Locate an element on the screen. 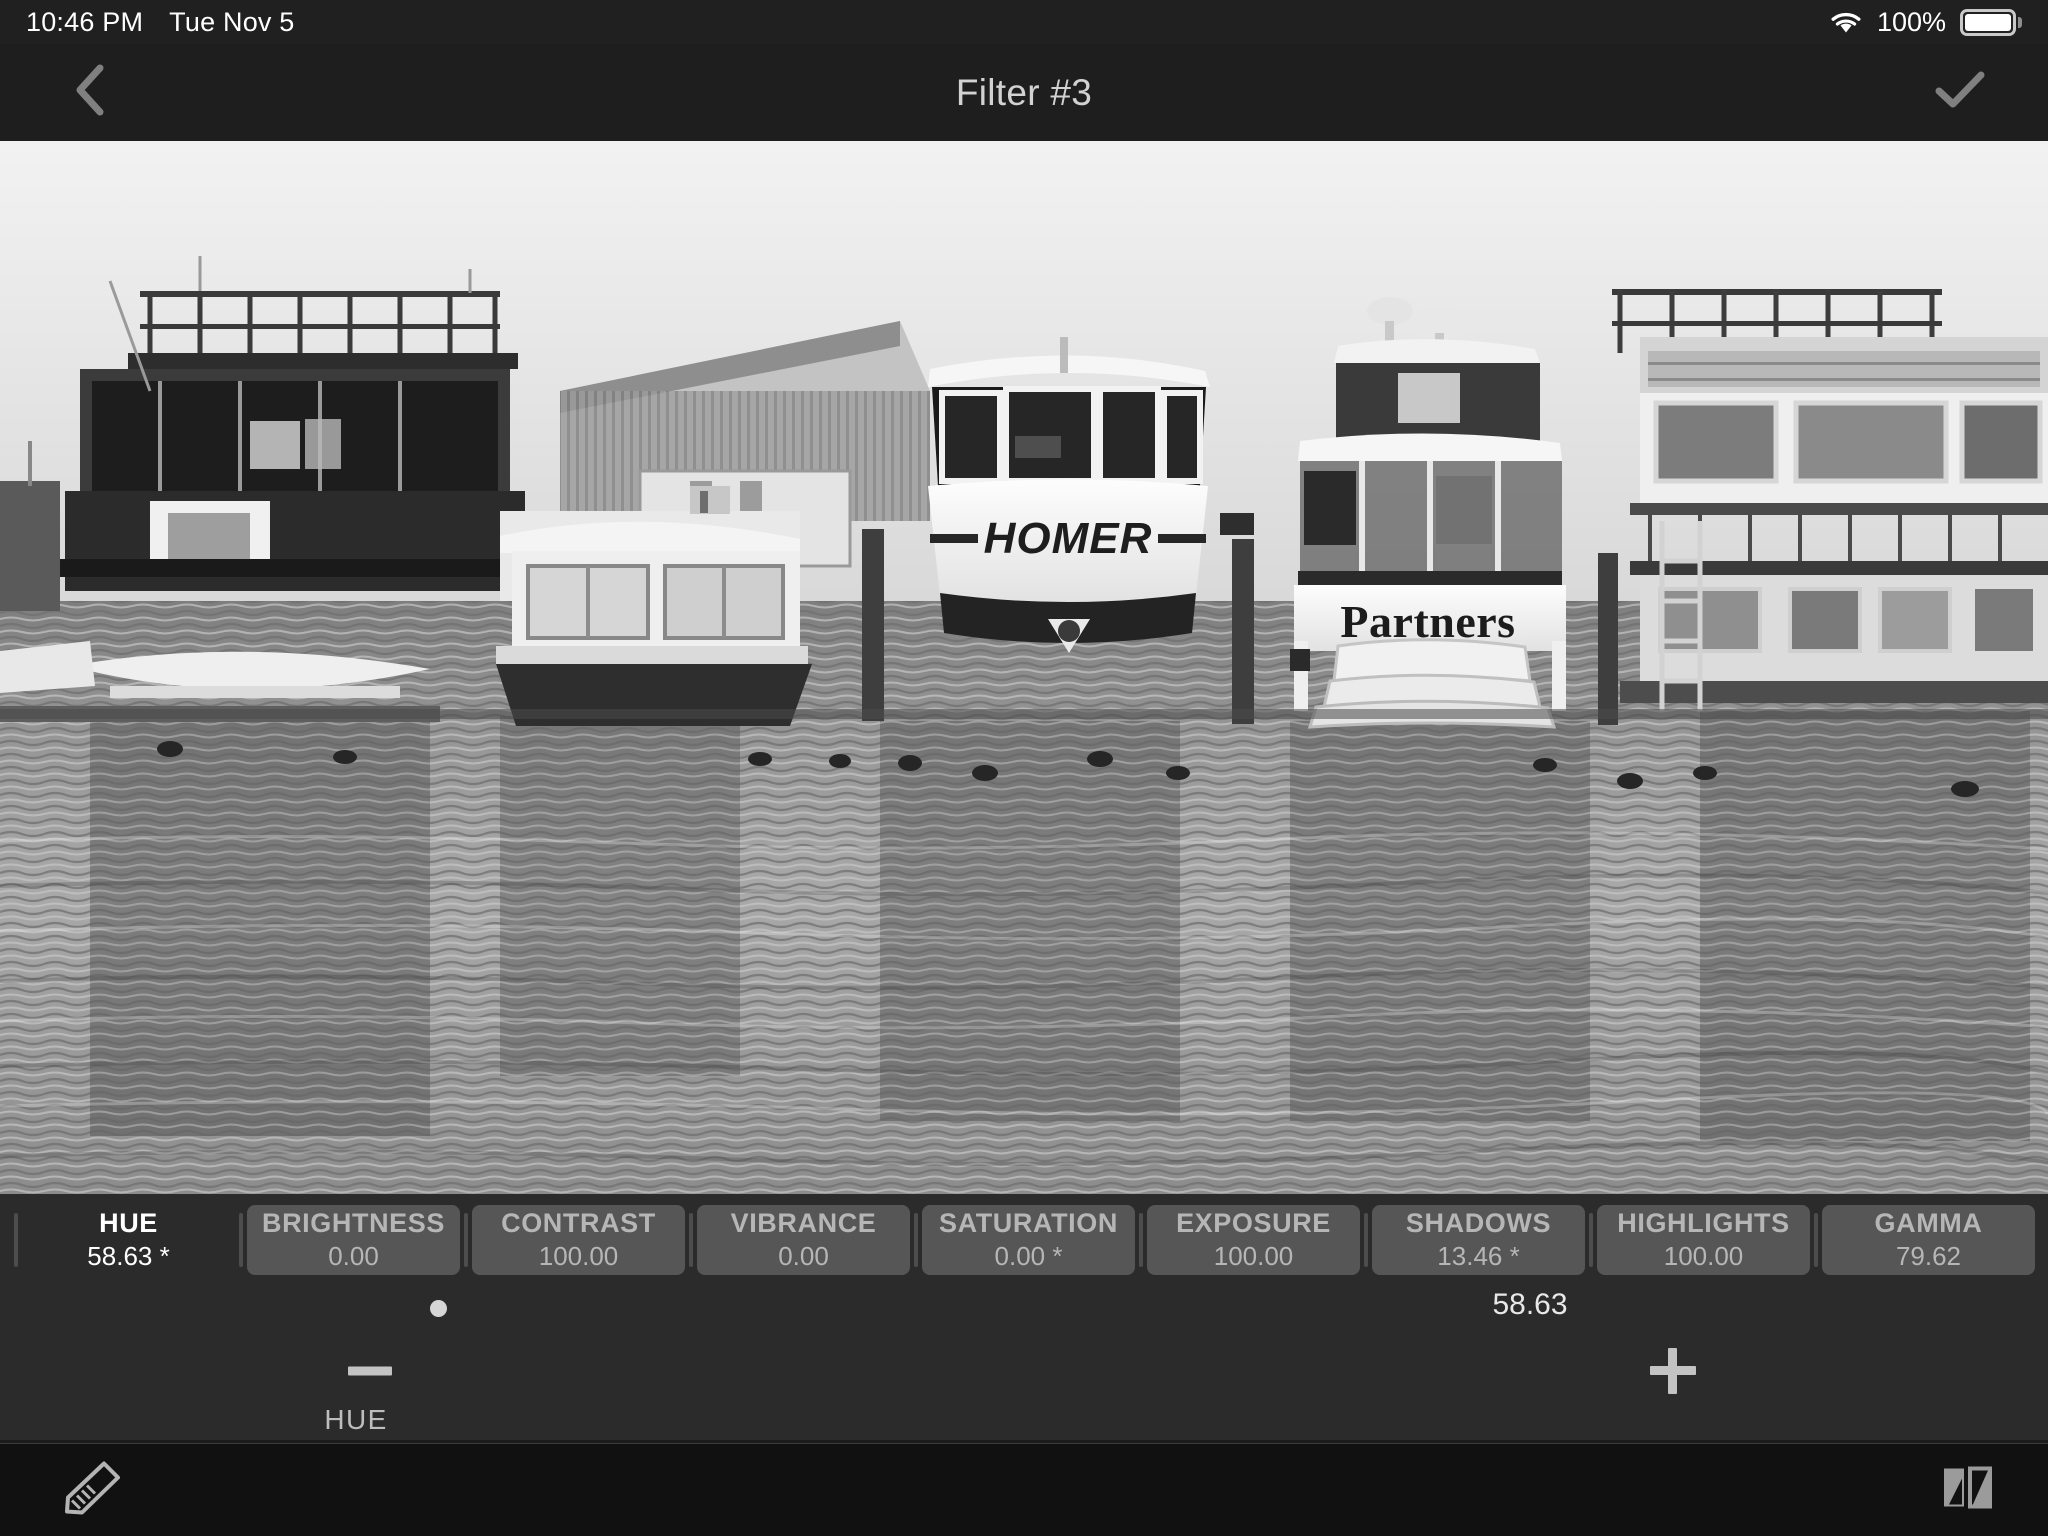 The width and height of the screenshot is (2048, 1536). checkmark-icon is located at coordinates (1960, 92).